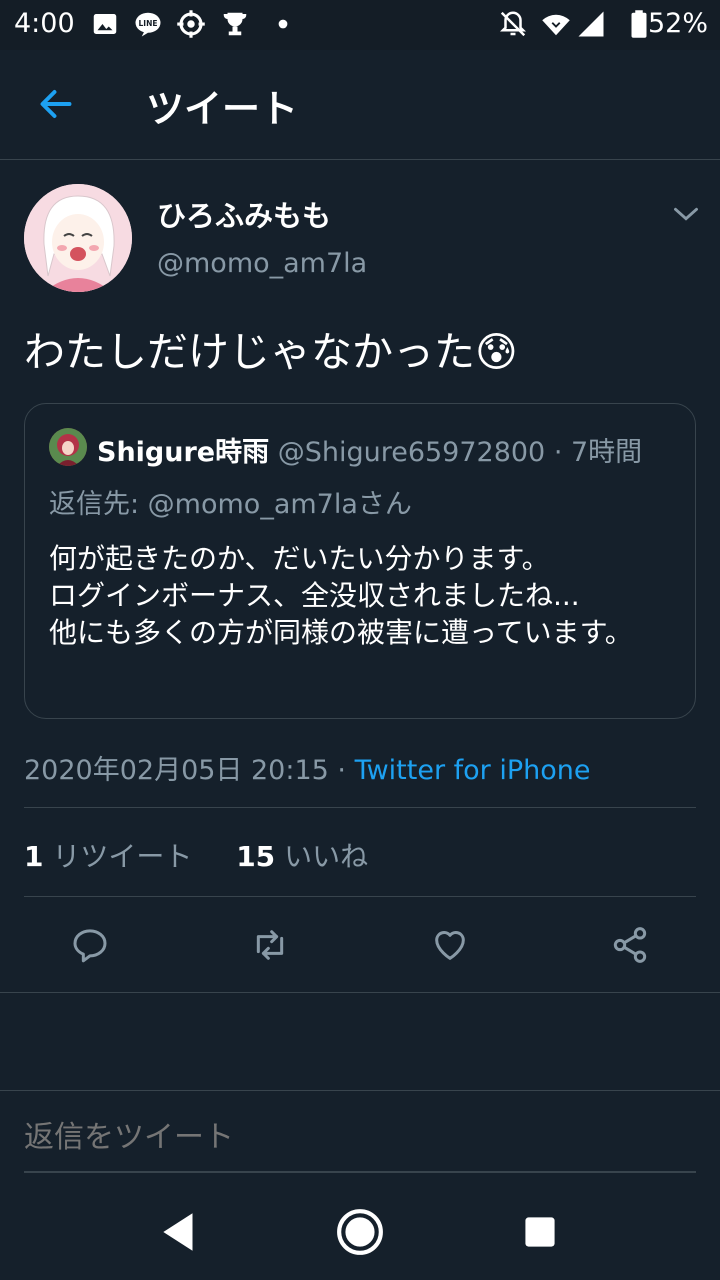 This screenshot has height=1280, width=720. I want to click on dot-icon, so click(283, 24).